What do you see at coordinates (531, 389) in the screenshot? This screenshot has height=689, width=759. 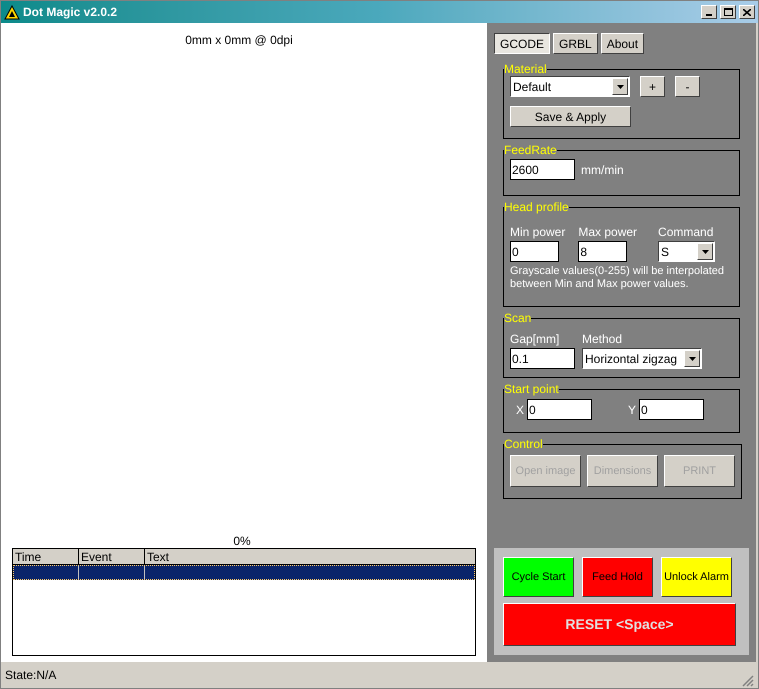 I see `group-label: Start point` at bounding box center [531, 389].